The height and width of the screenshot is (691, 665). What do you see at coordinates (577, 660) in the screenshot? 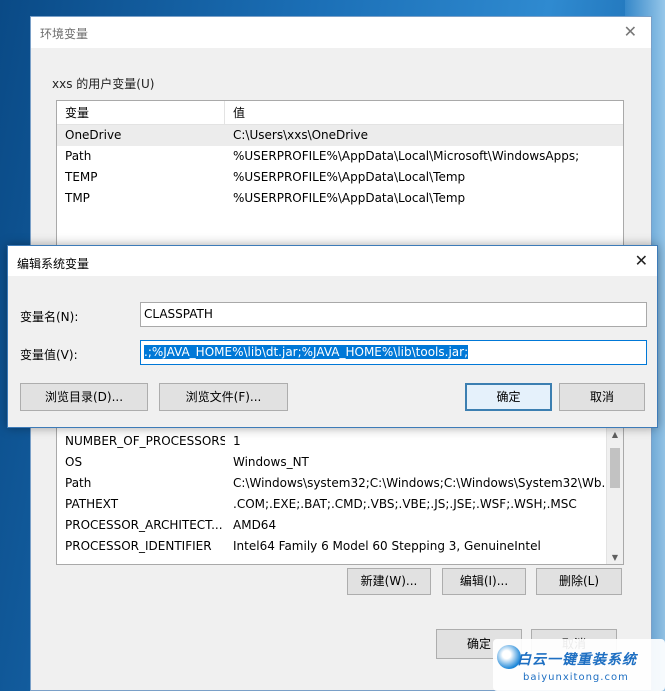
I see `watermark-title: 白云一键重装系统` at bounding box center [577, 660].